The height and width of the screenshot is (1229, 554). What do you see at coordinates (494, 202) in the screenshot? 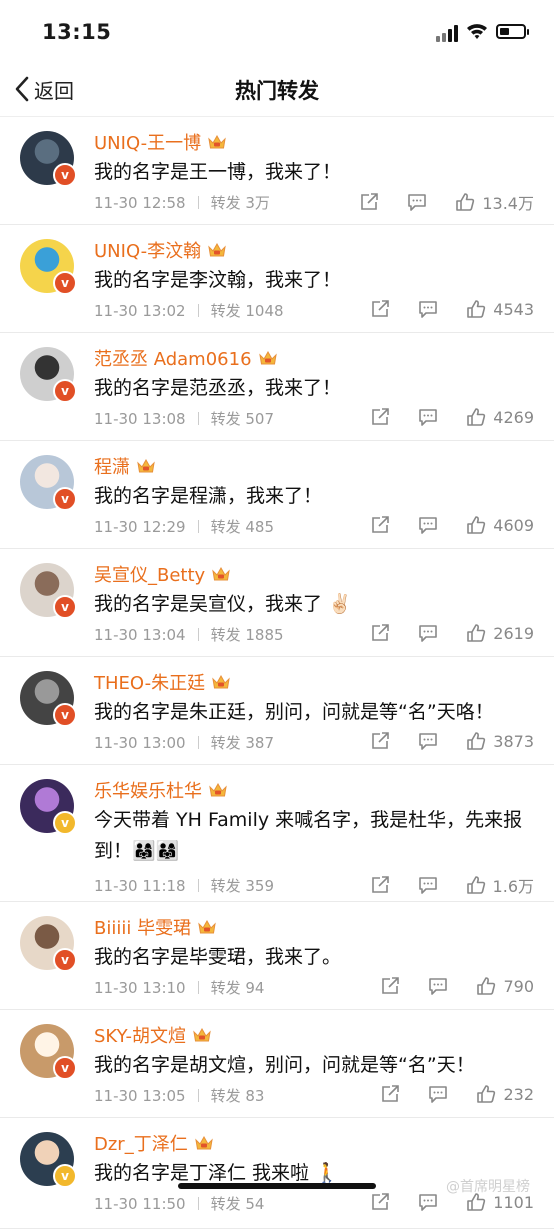
I see `like-button: 13.4万` at bounding box center [494, 202].